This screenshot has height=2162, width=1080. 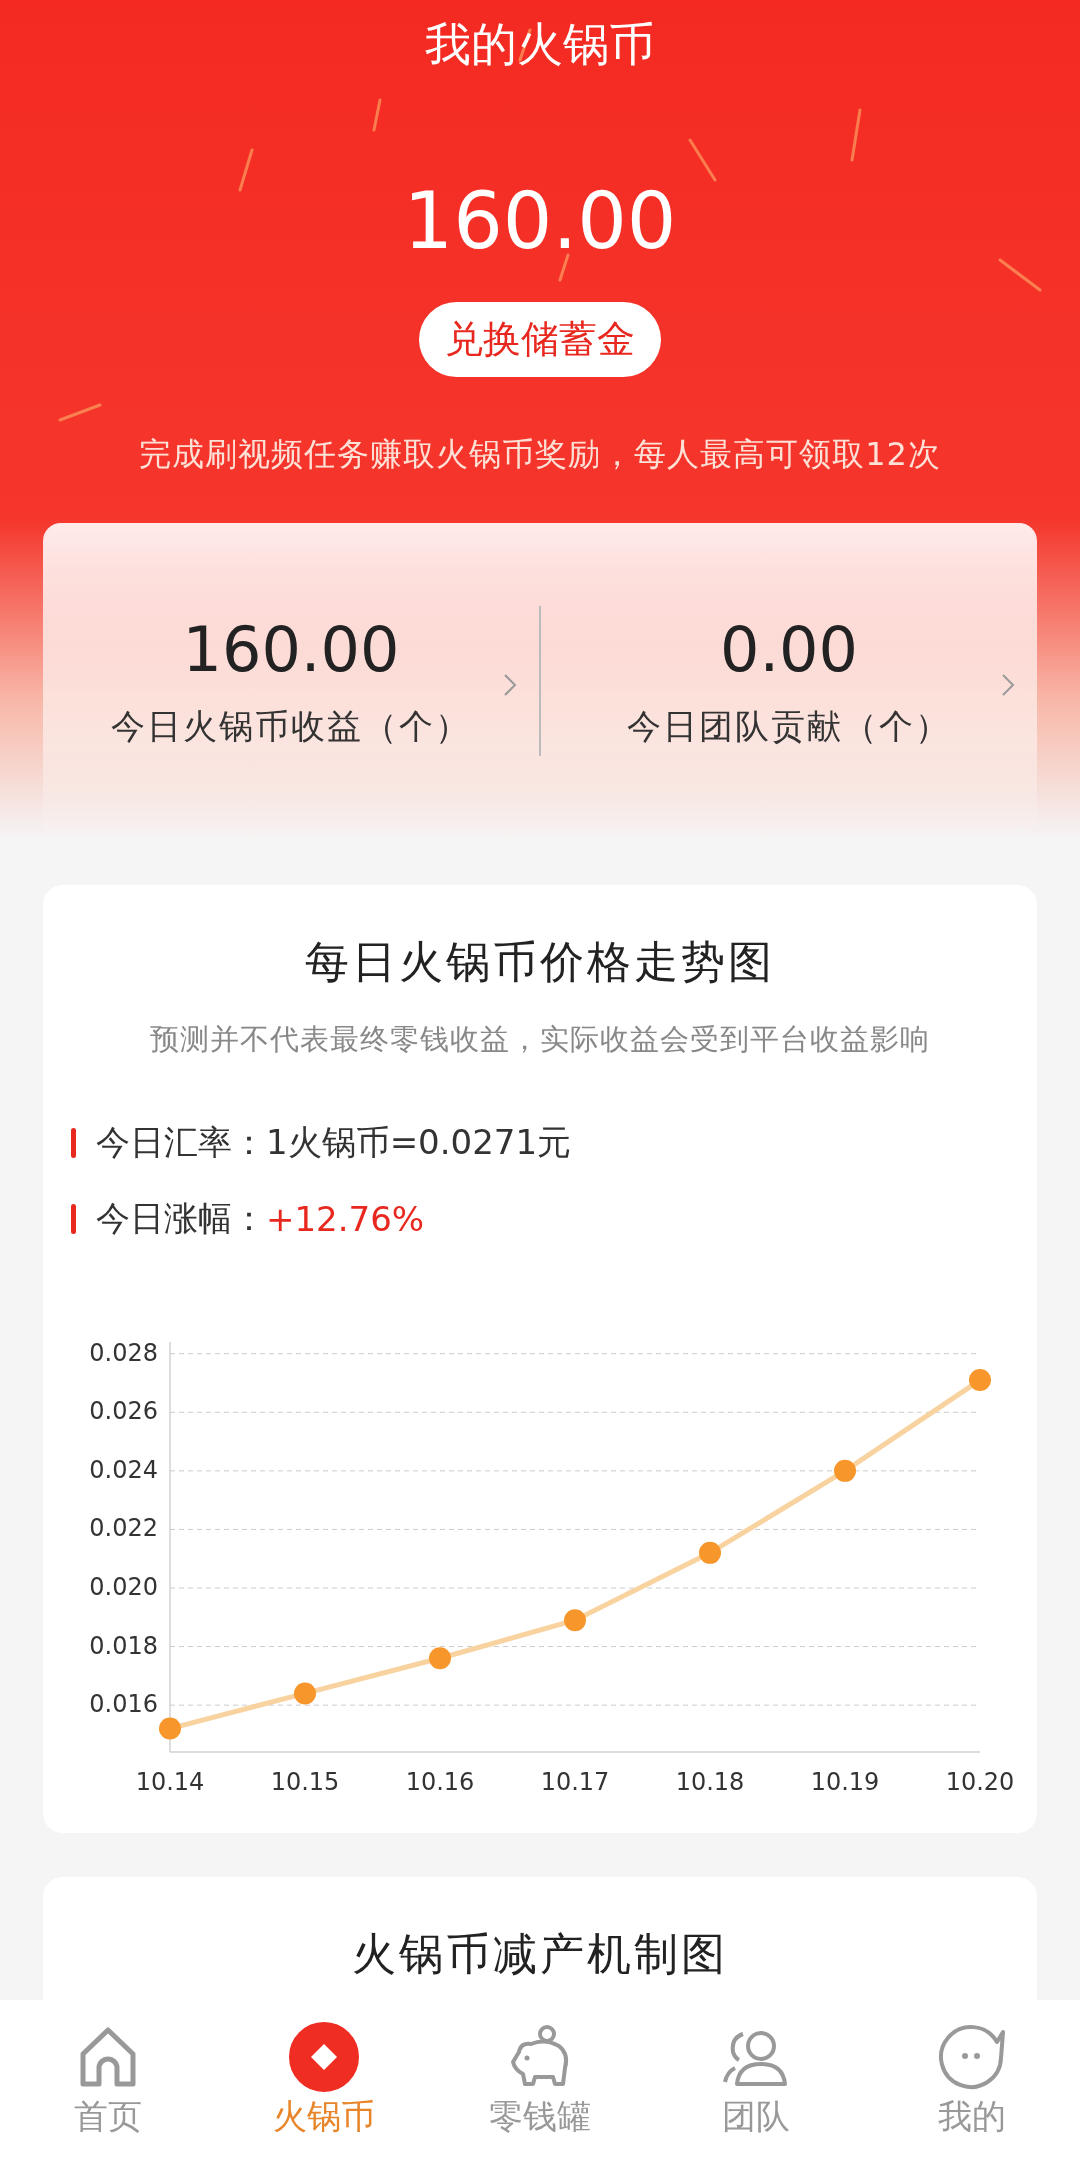 I want to click on nav-tab: 团队, so click(x=756, y=2081).